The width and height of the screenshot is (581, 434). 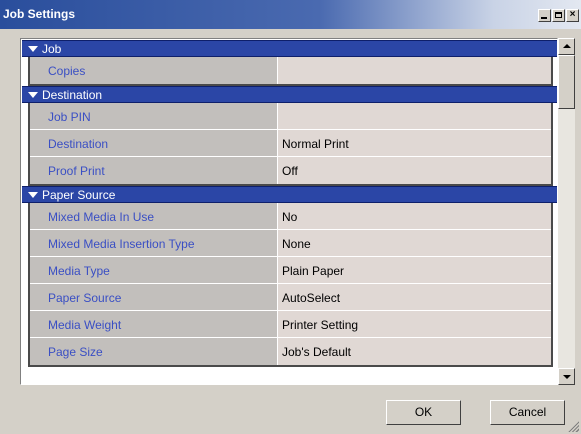 I want to click on window-title: Job Settings, so click(x=39, y=14).